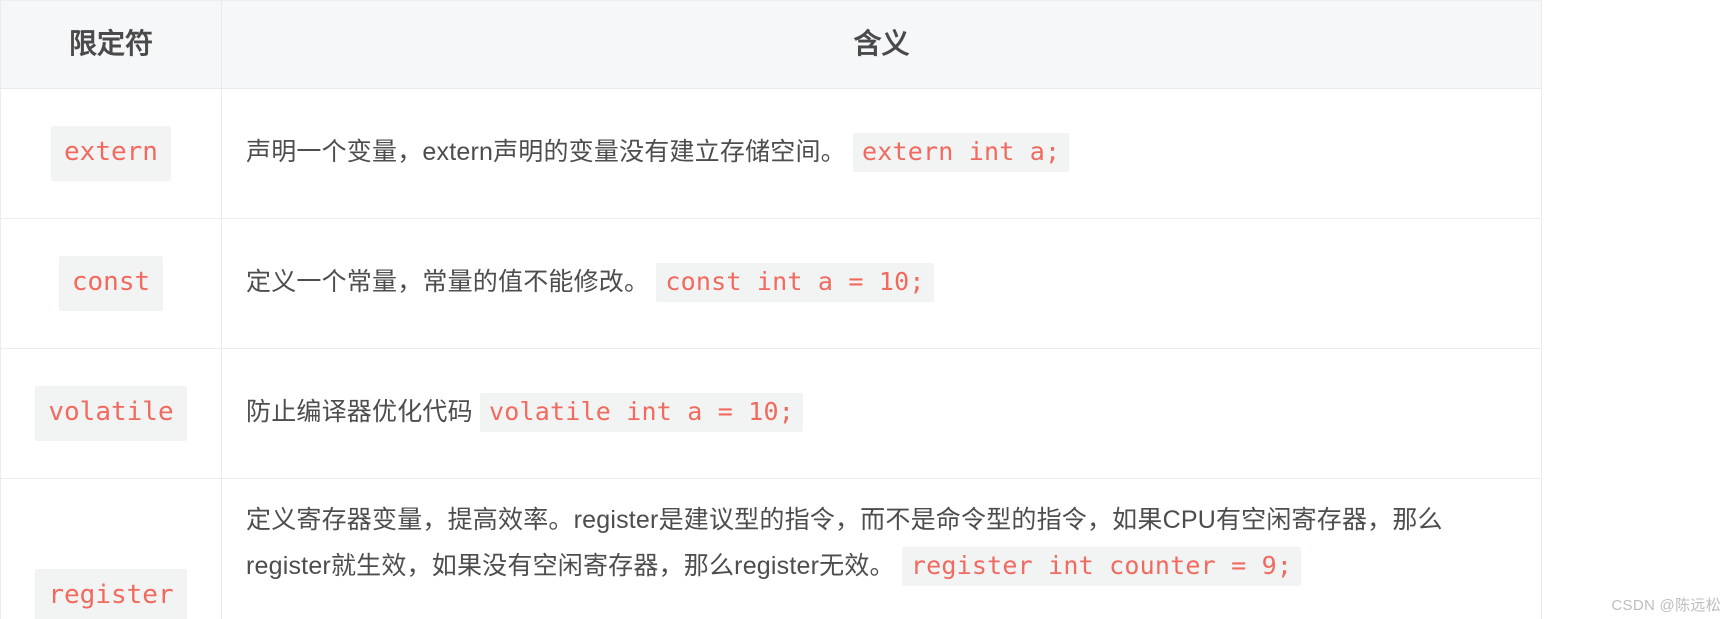 The width and height of the screenshot is (1729, 619). I want to click on qualifier-code-volatile: volatile, so click(111, 413).